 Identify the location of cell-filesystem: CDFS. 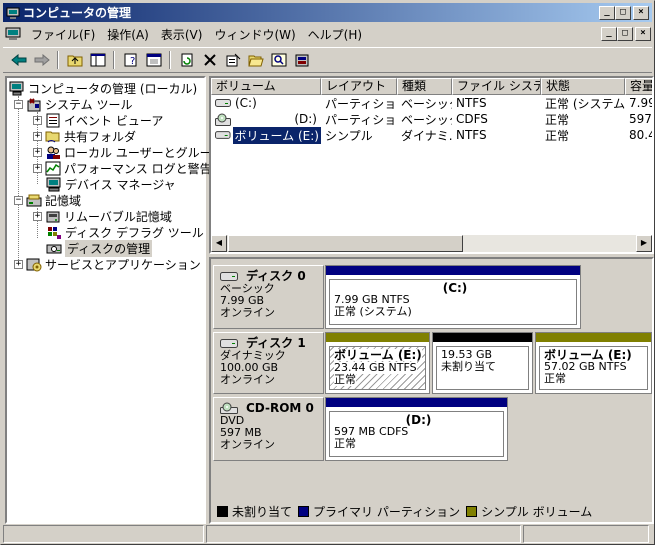
(472, 119).